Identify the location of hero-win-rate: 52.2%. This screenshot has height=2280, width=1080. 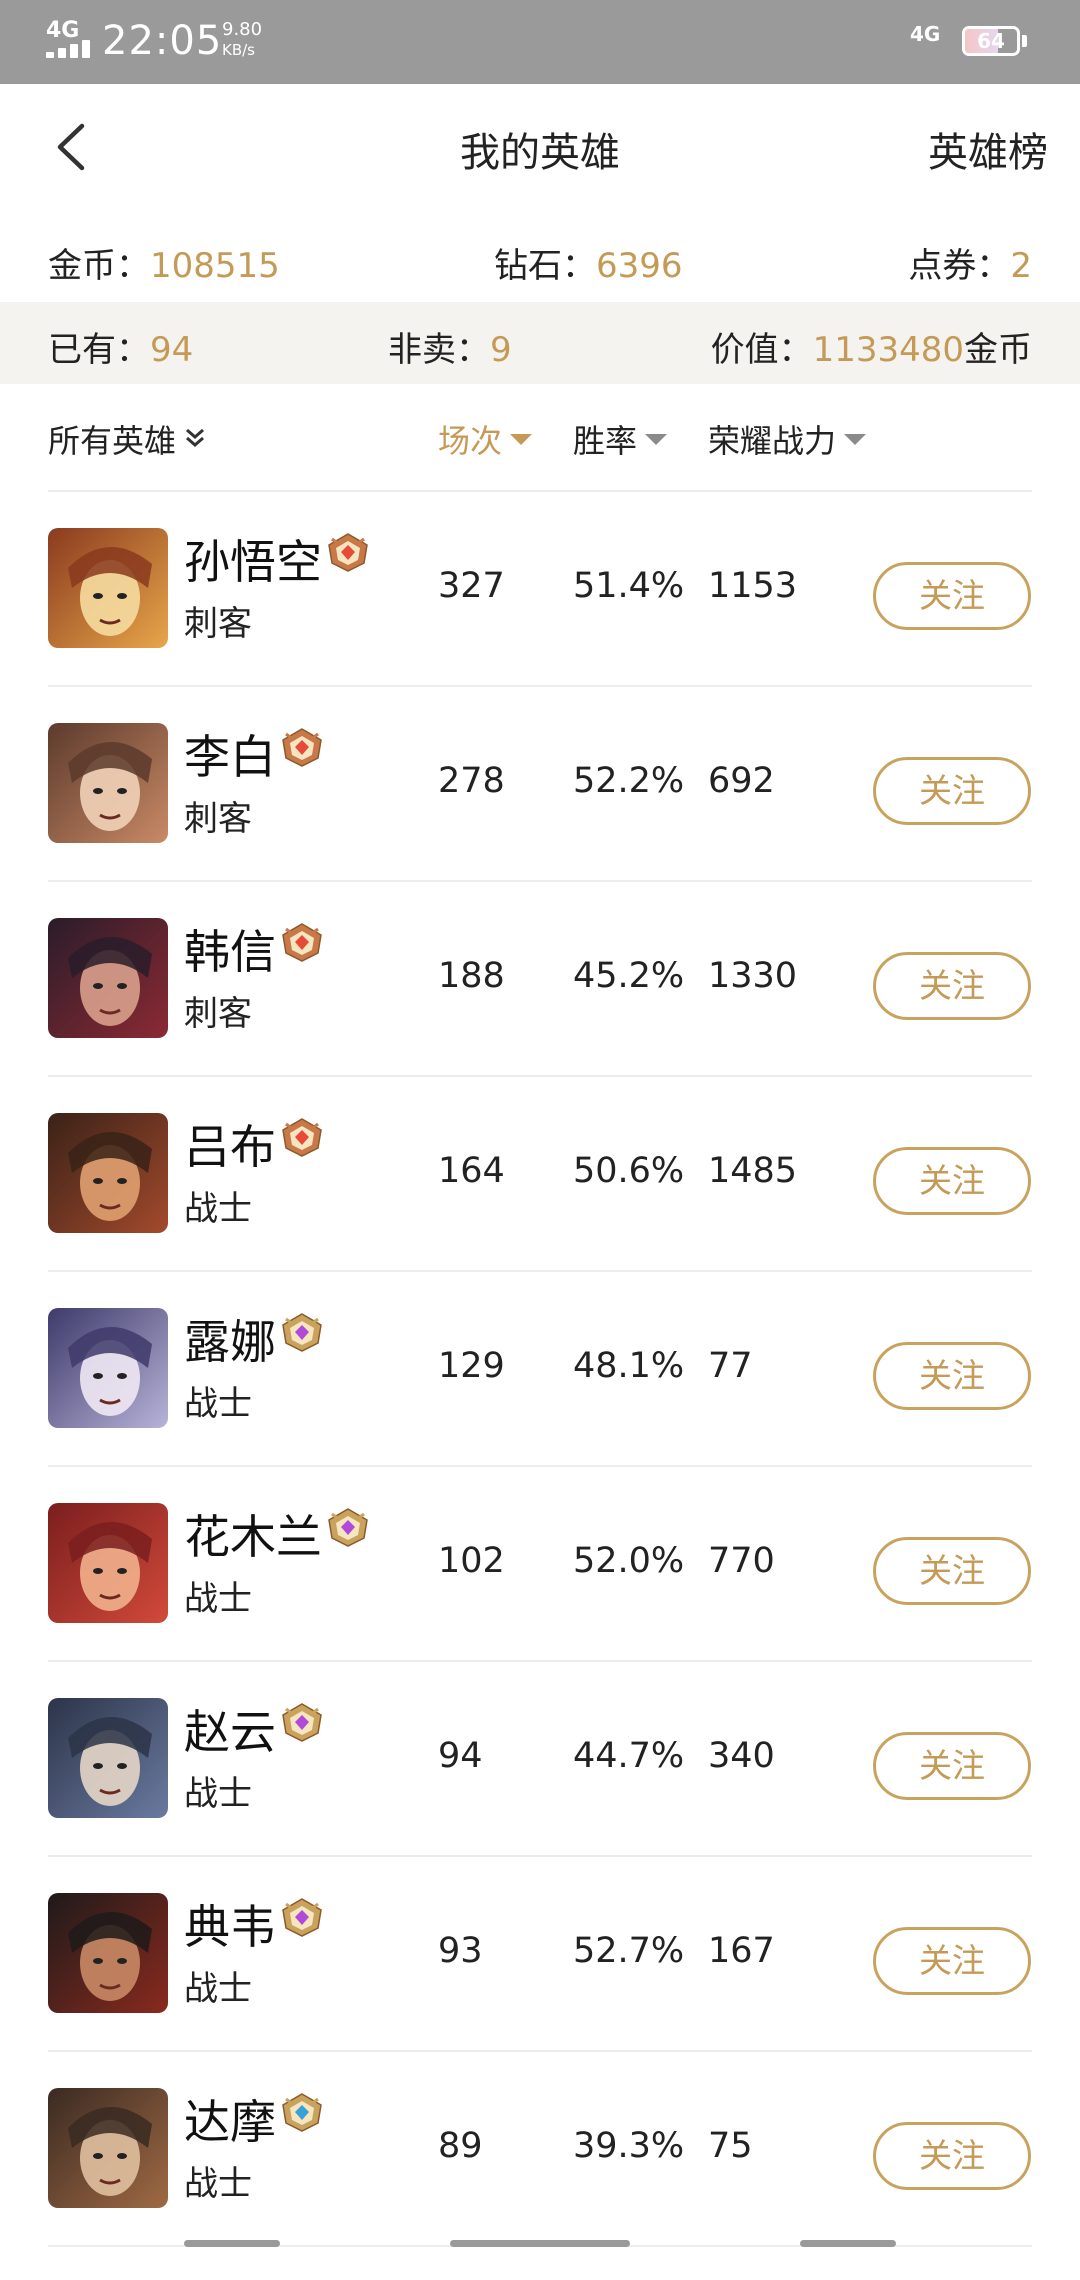
(629, 781).